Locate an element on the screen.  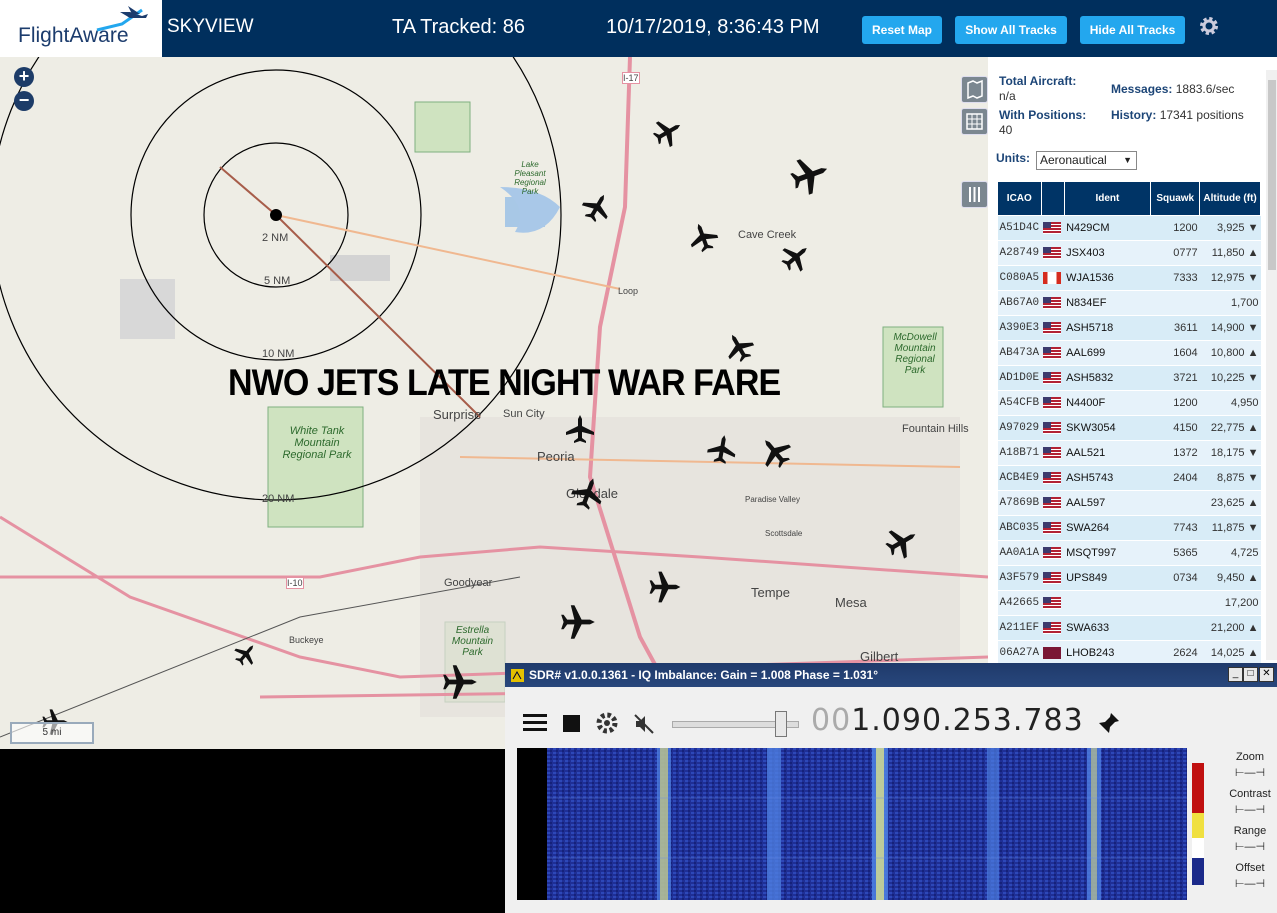
cell-altitude: 1,700 is located at coordinates (1230, 303).